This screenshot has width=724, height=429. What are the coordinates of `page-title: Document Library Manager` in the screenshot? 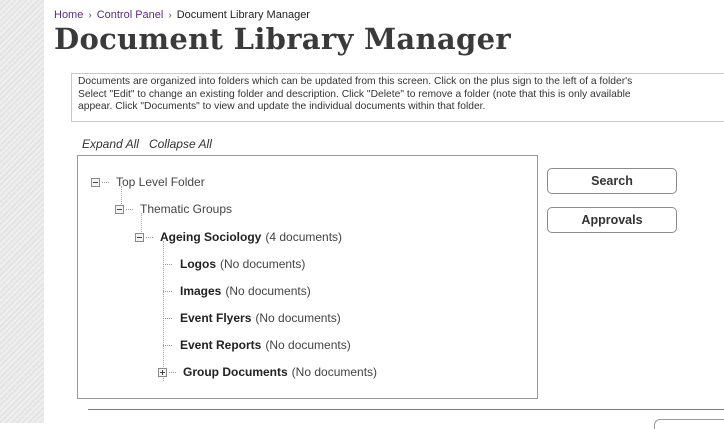 It's located at (282, 39).